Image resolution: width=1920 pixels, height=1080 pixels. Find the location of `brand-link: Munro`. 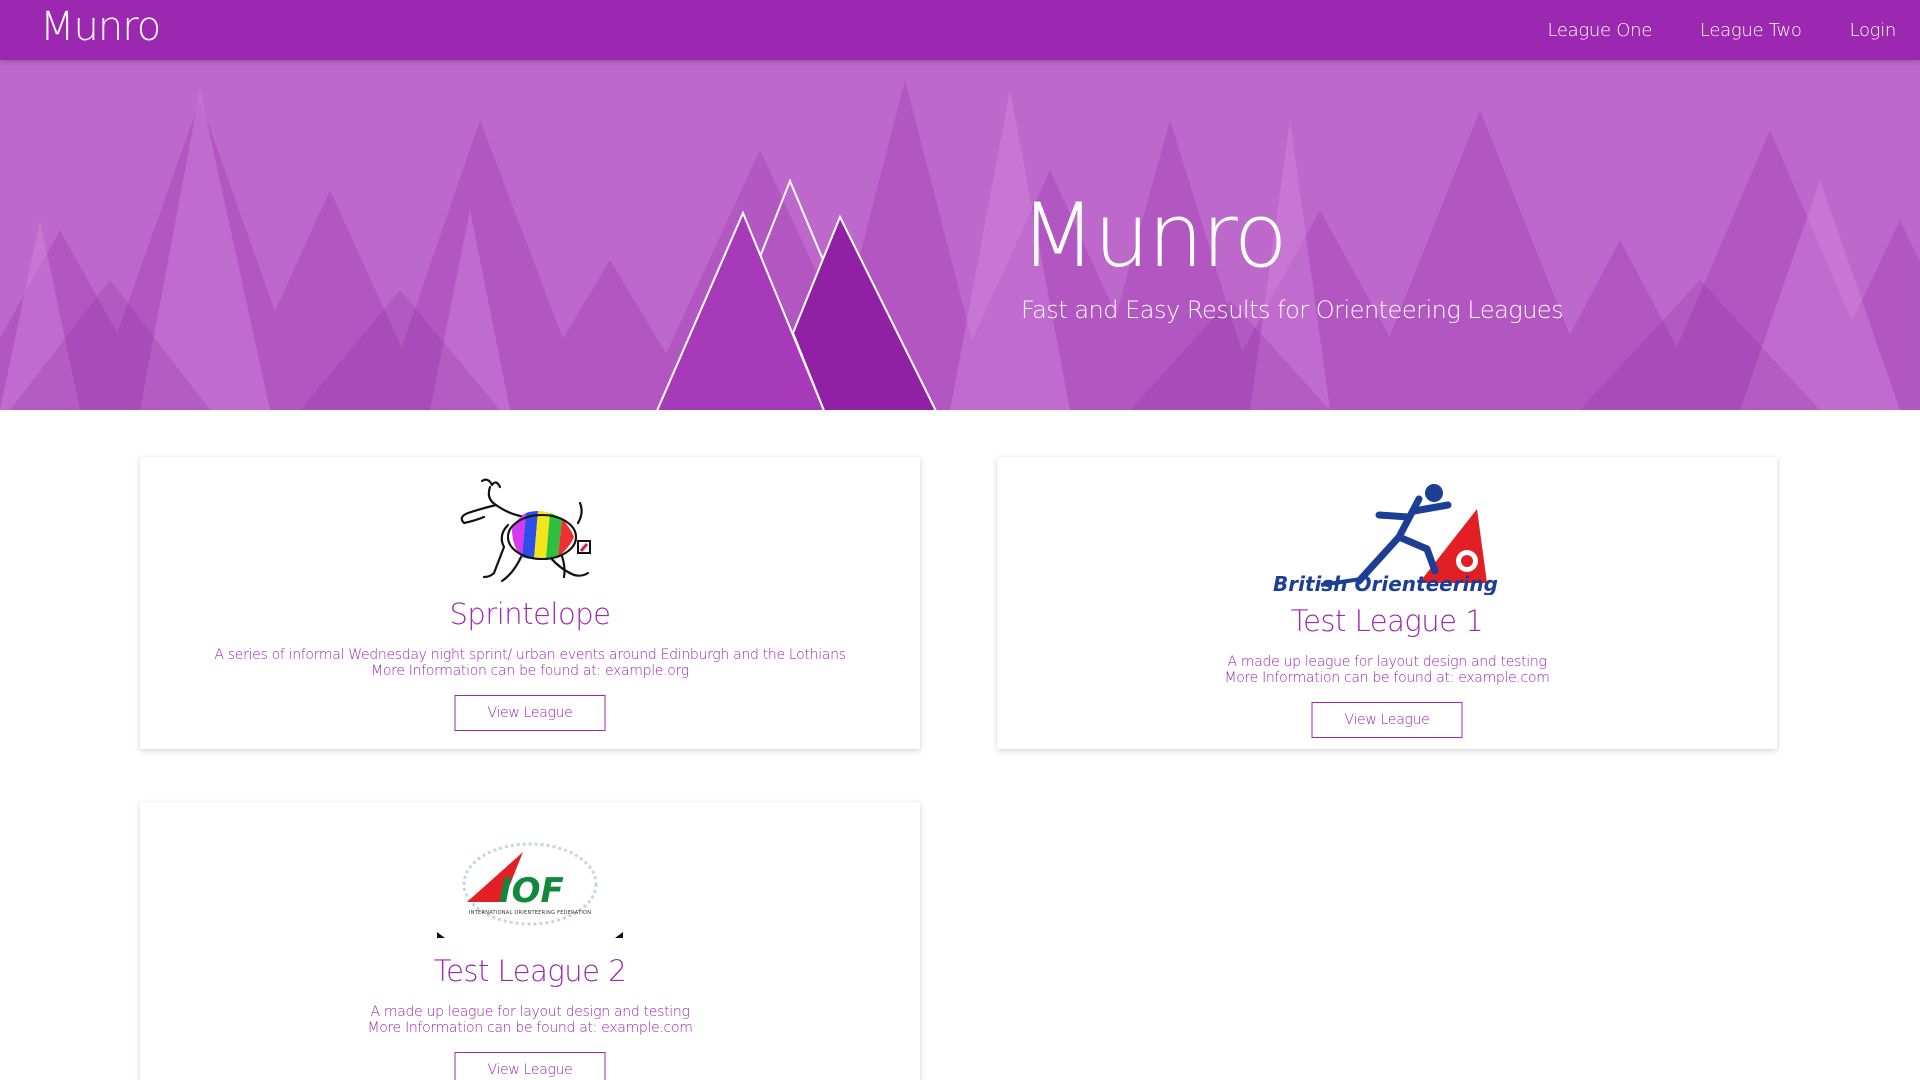

brand-link: Munro is located at coordinates (100, 27).